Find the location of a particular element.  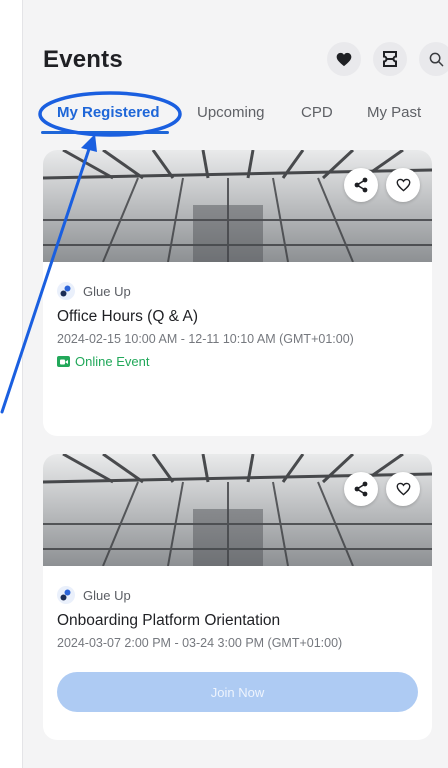

tab-upcoming: Upcoming is located at coordinates (231, 112).